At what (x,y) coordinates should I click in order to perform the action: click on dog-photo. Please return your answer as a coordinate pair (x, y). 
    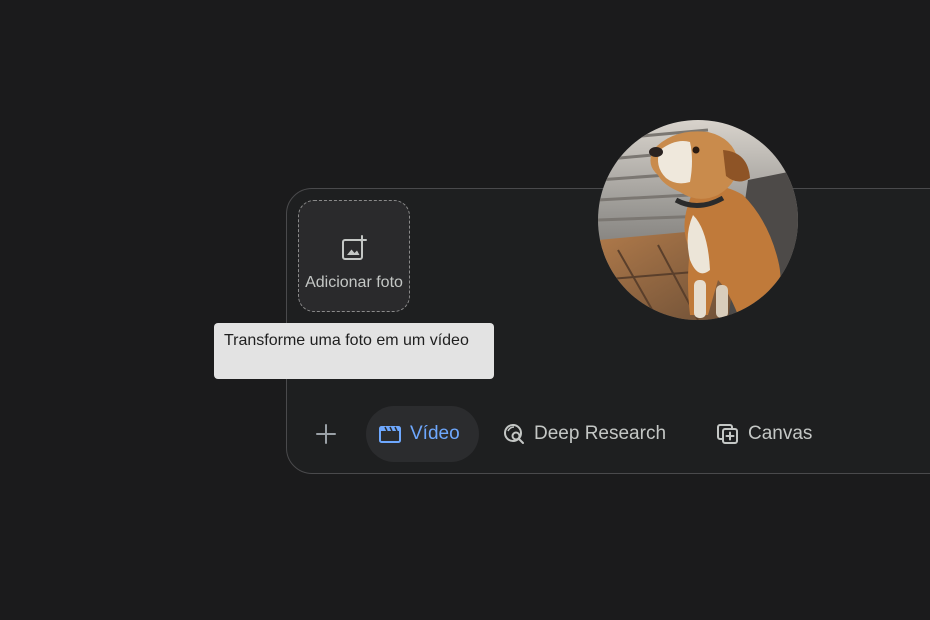
    Looking at the image, I should click on (698, 220).